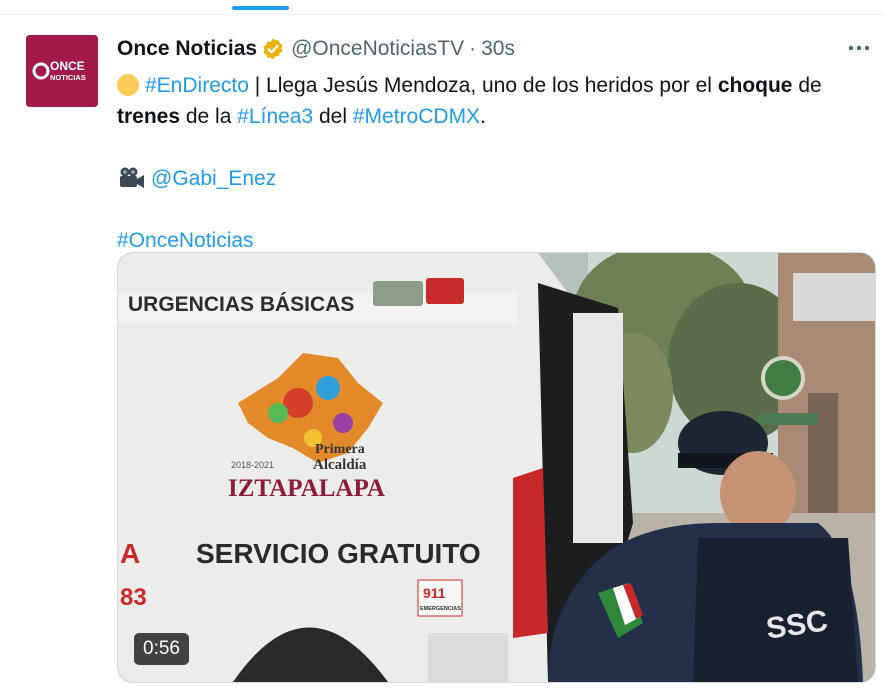  Describe the element at coordinates (498, 49) in the screenshot. I see `tweet-timestamp: 30s` at that location.